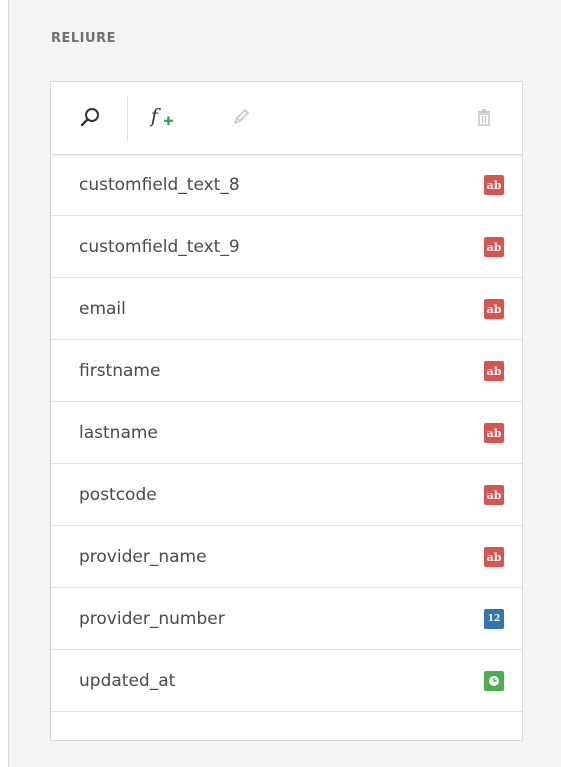 This screenshot has width=561, height=767. What do you see at coordinates (118, 495) in the screenshot?
I see `field-name: postcode` at bounding box center [118, 495].